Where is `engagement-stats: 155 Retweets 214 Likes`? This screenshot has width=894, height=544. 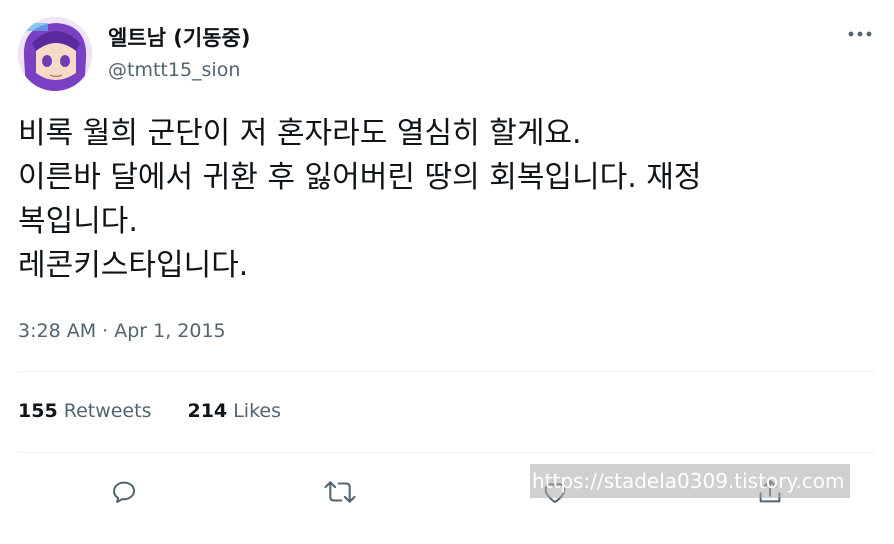
engagement-stats: 155 Retweets 214 Likes is located at coordinates (149, 411).